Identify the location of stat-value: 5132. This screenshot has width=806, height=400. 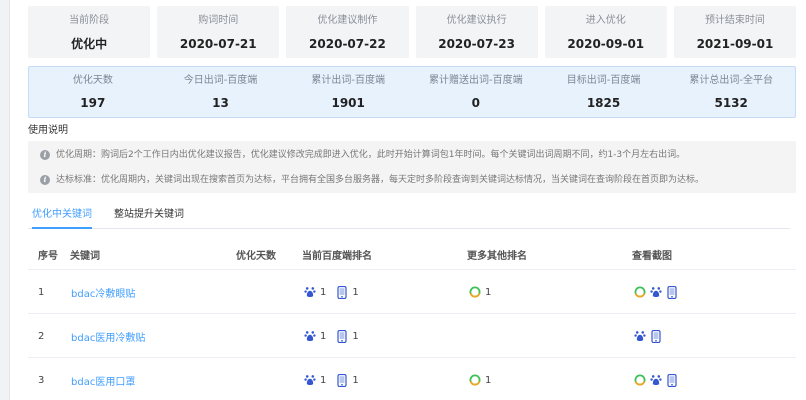
(731, 103).